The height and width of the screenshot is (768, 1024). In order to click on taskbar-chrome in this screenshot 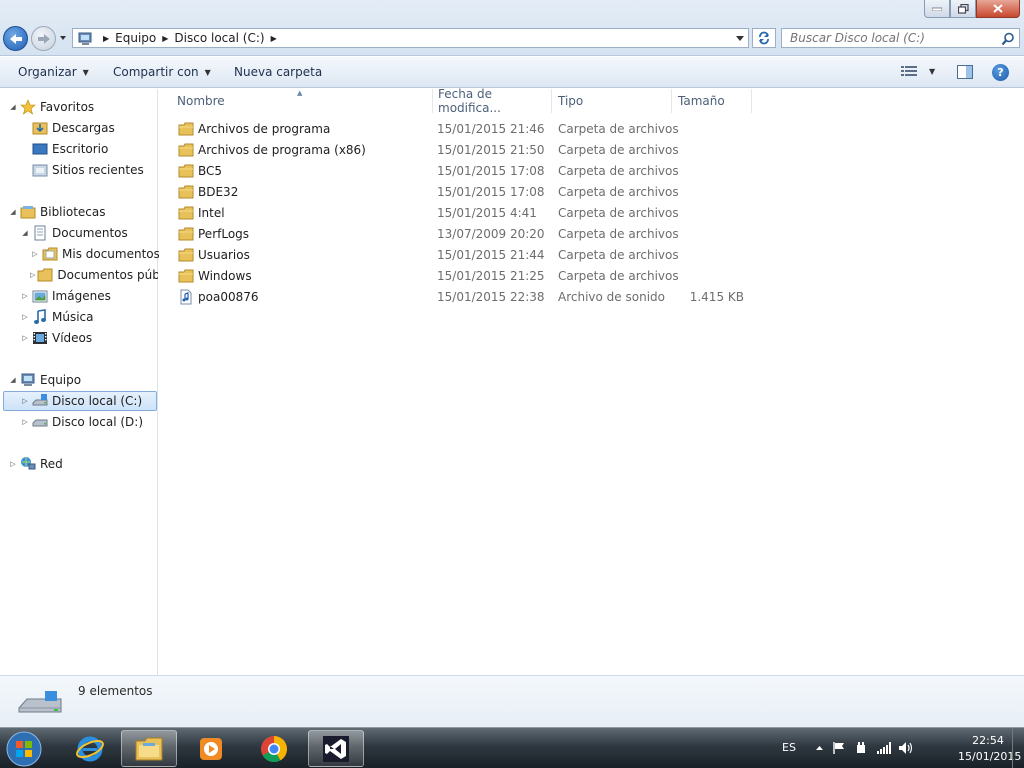, I will do `click(274, 748)`.